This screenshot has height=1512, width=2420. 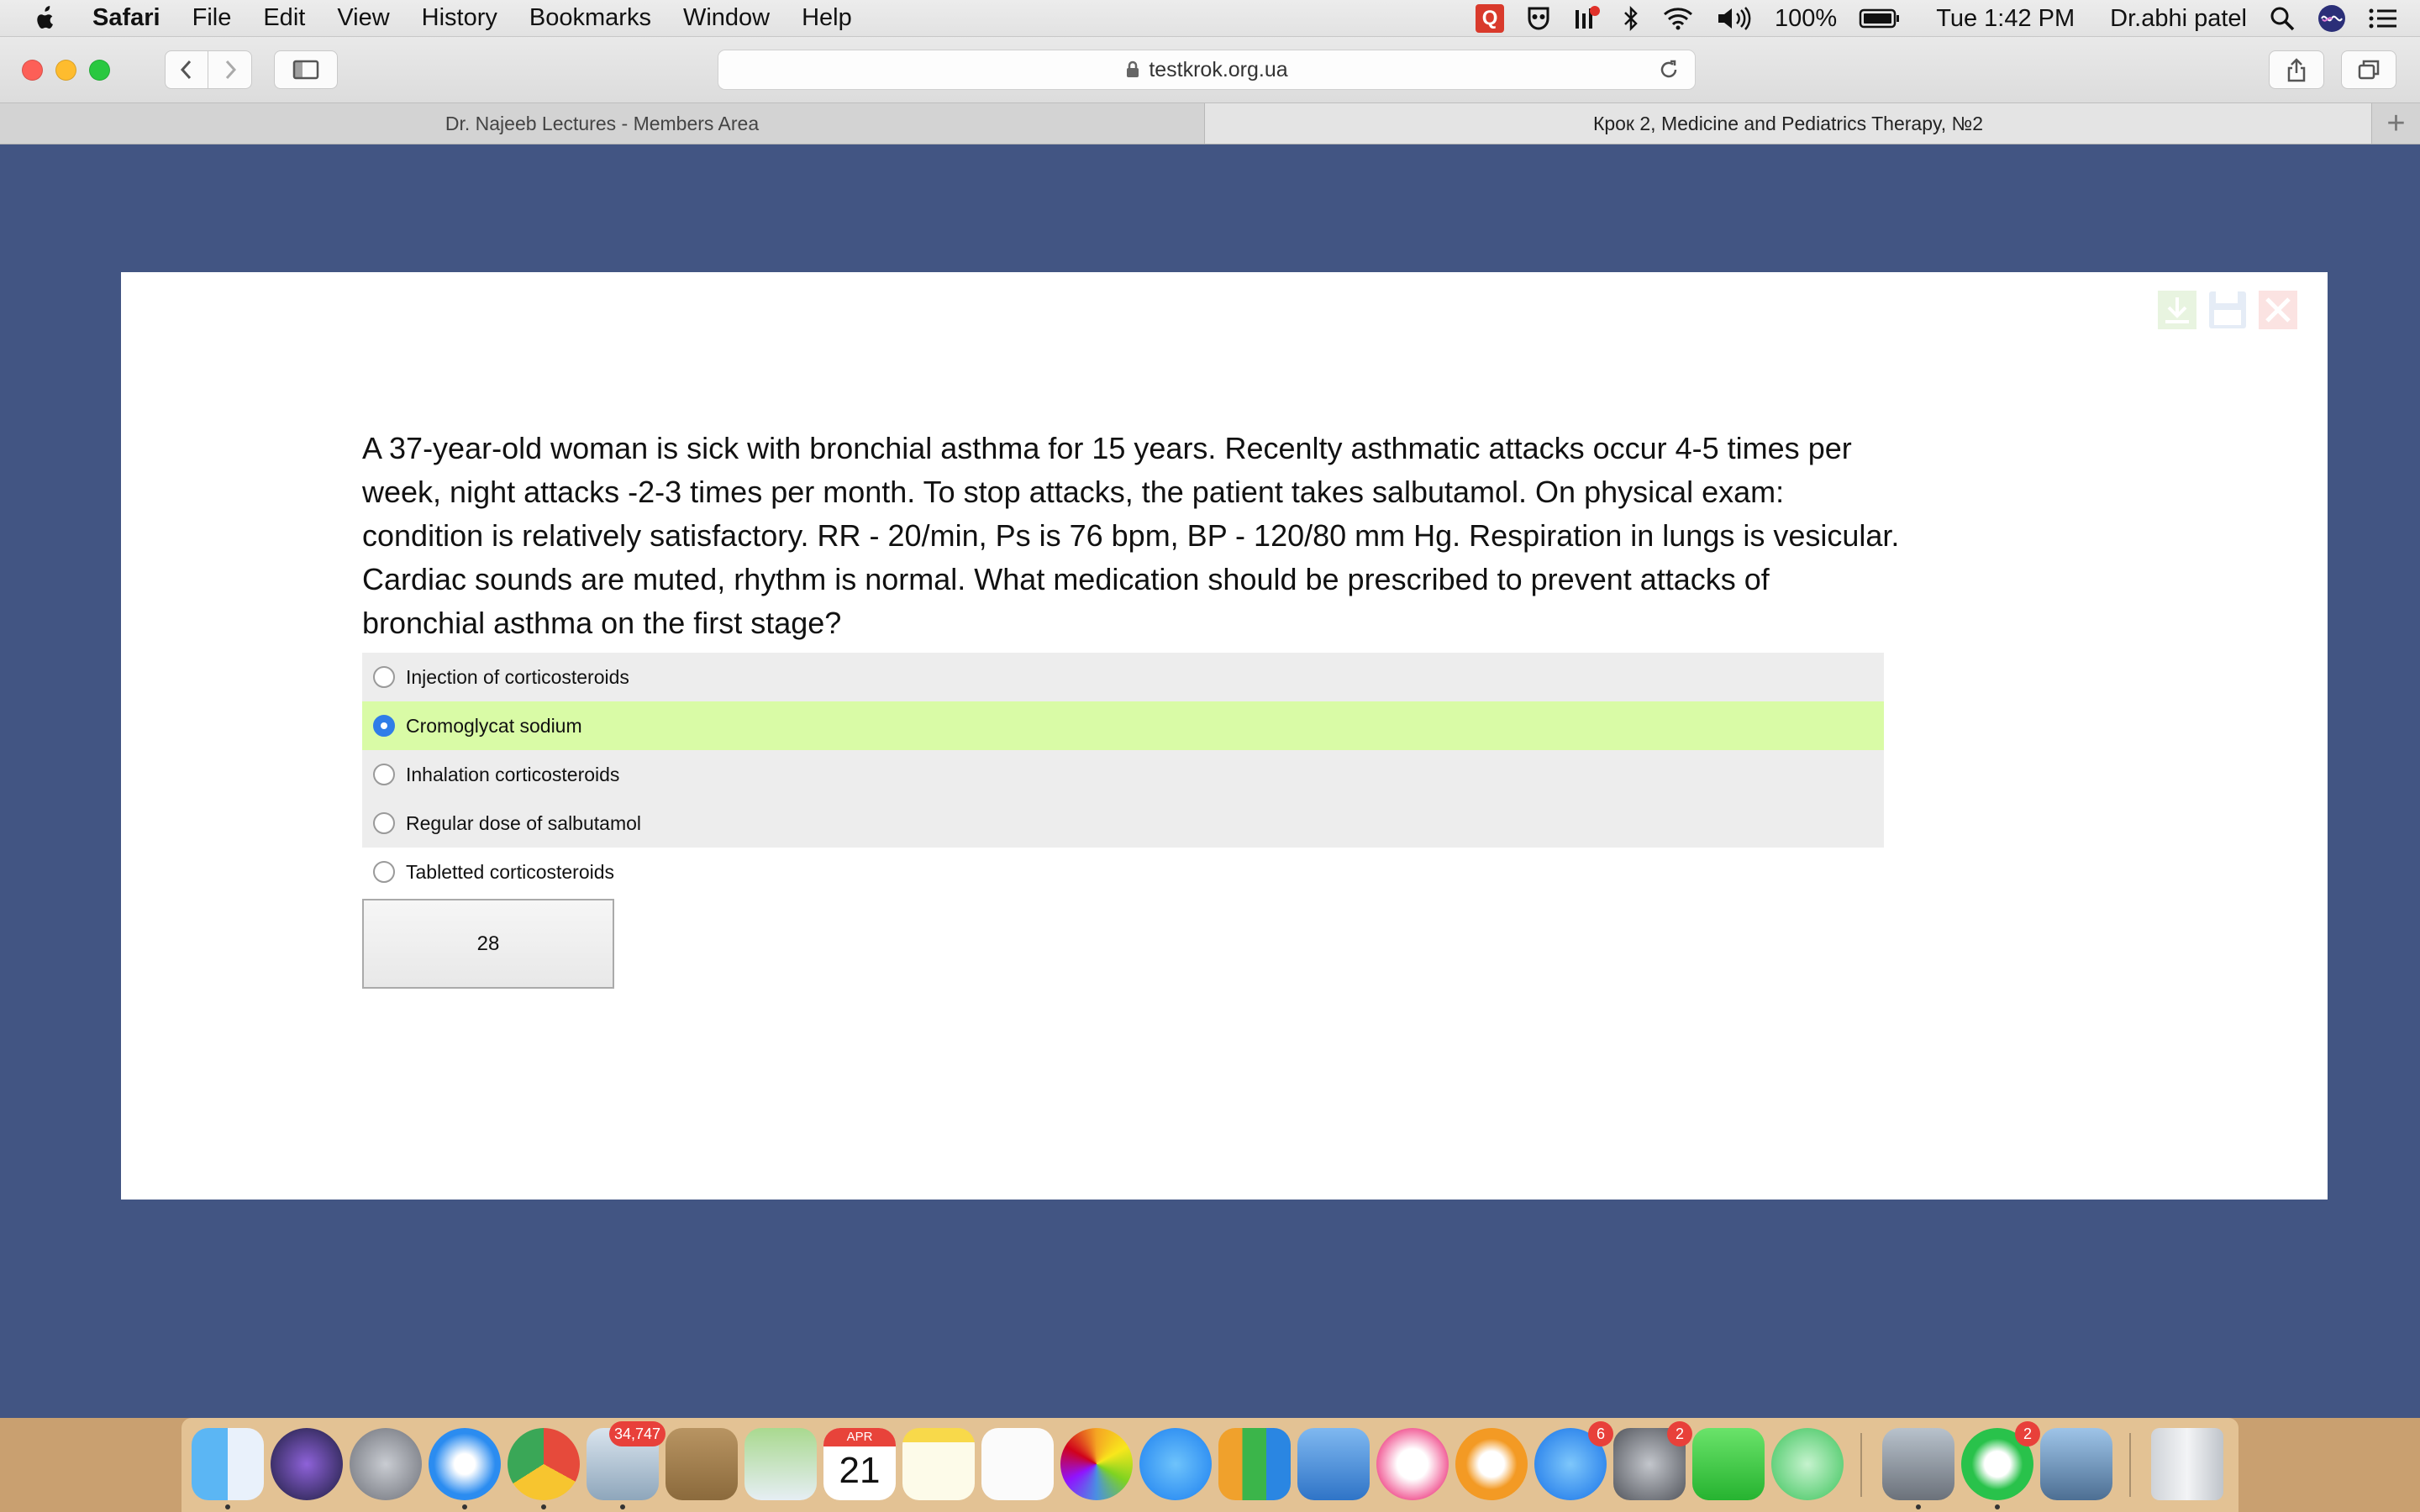 I want to click on photos-icon, so click(x=1096, y=1464).